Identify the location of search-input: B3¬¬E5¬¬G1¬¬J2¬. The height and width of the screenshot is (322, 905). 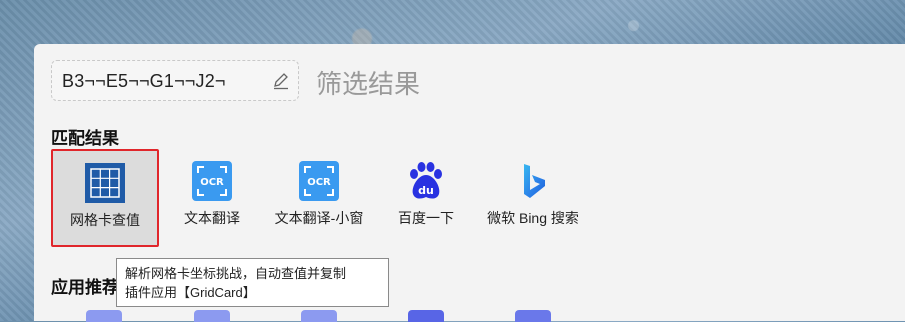
(175, 80).